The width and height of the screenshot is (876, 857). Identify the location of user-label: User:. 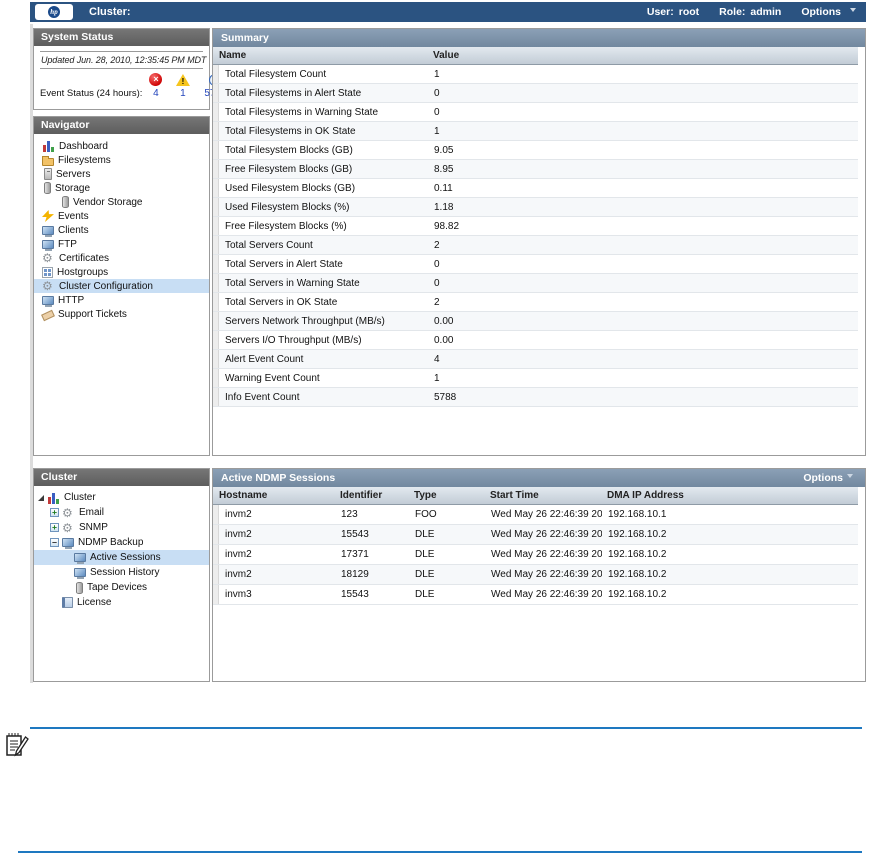
(660, 12).